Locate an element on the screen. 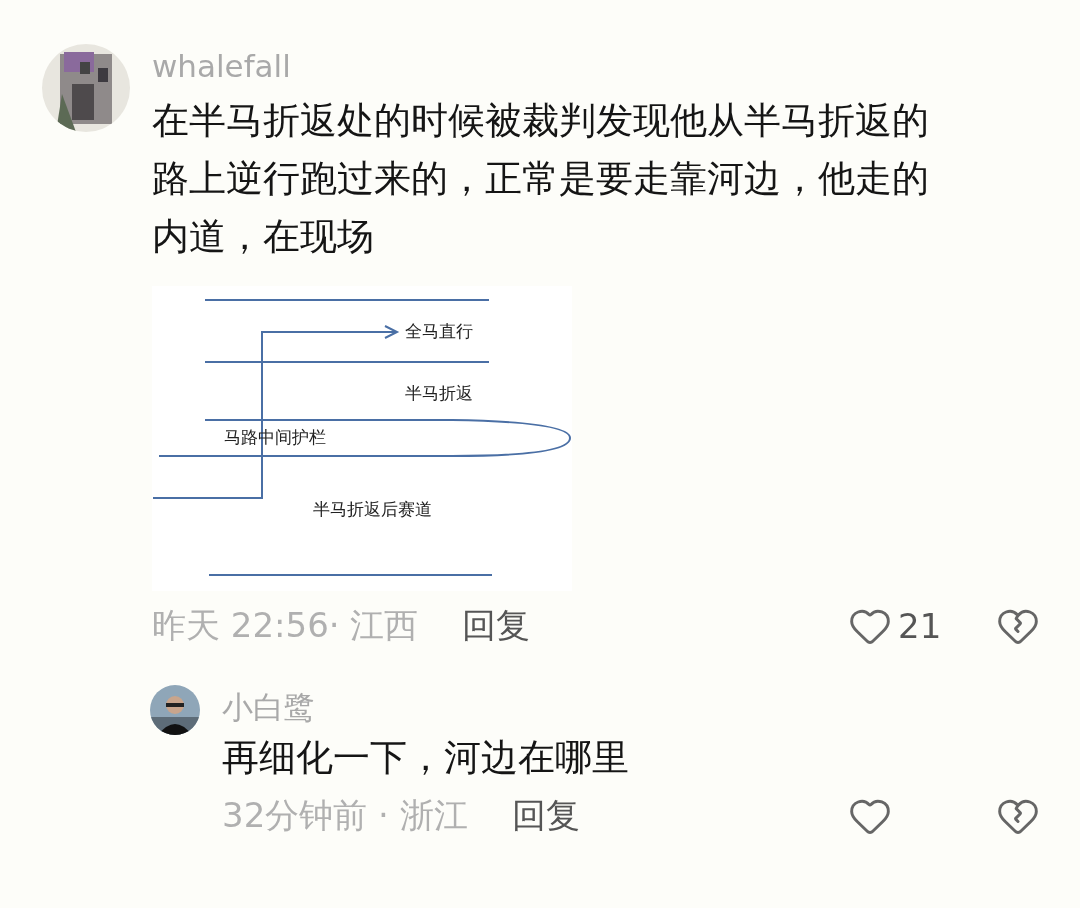  comment-text: 再细化一下，河边在哪里 is located at coordinates (426, 758).